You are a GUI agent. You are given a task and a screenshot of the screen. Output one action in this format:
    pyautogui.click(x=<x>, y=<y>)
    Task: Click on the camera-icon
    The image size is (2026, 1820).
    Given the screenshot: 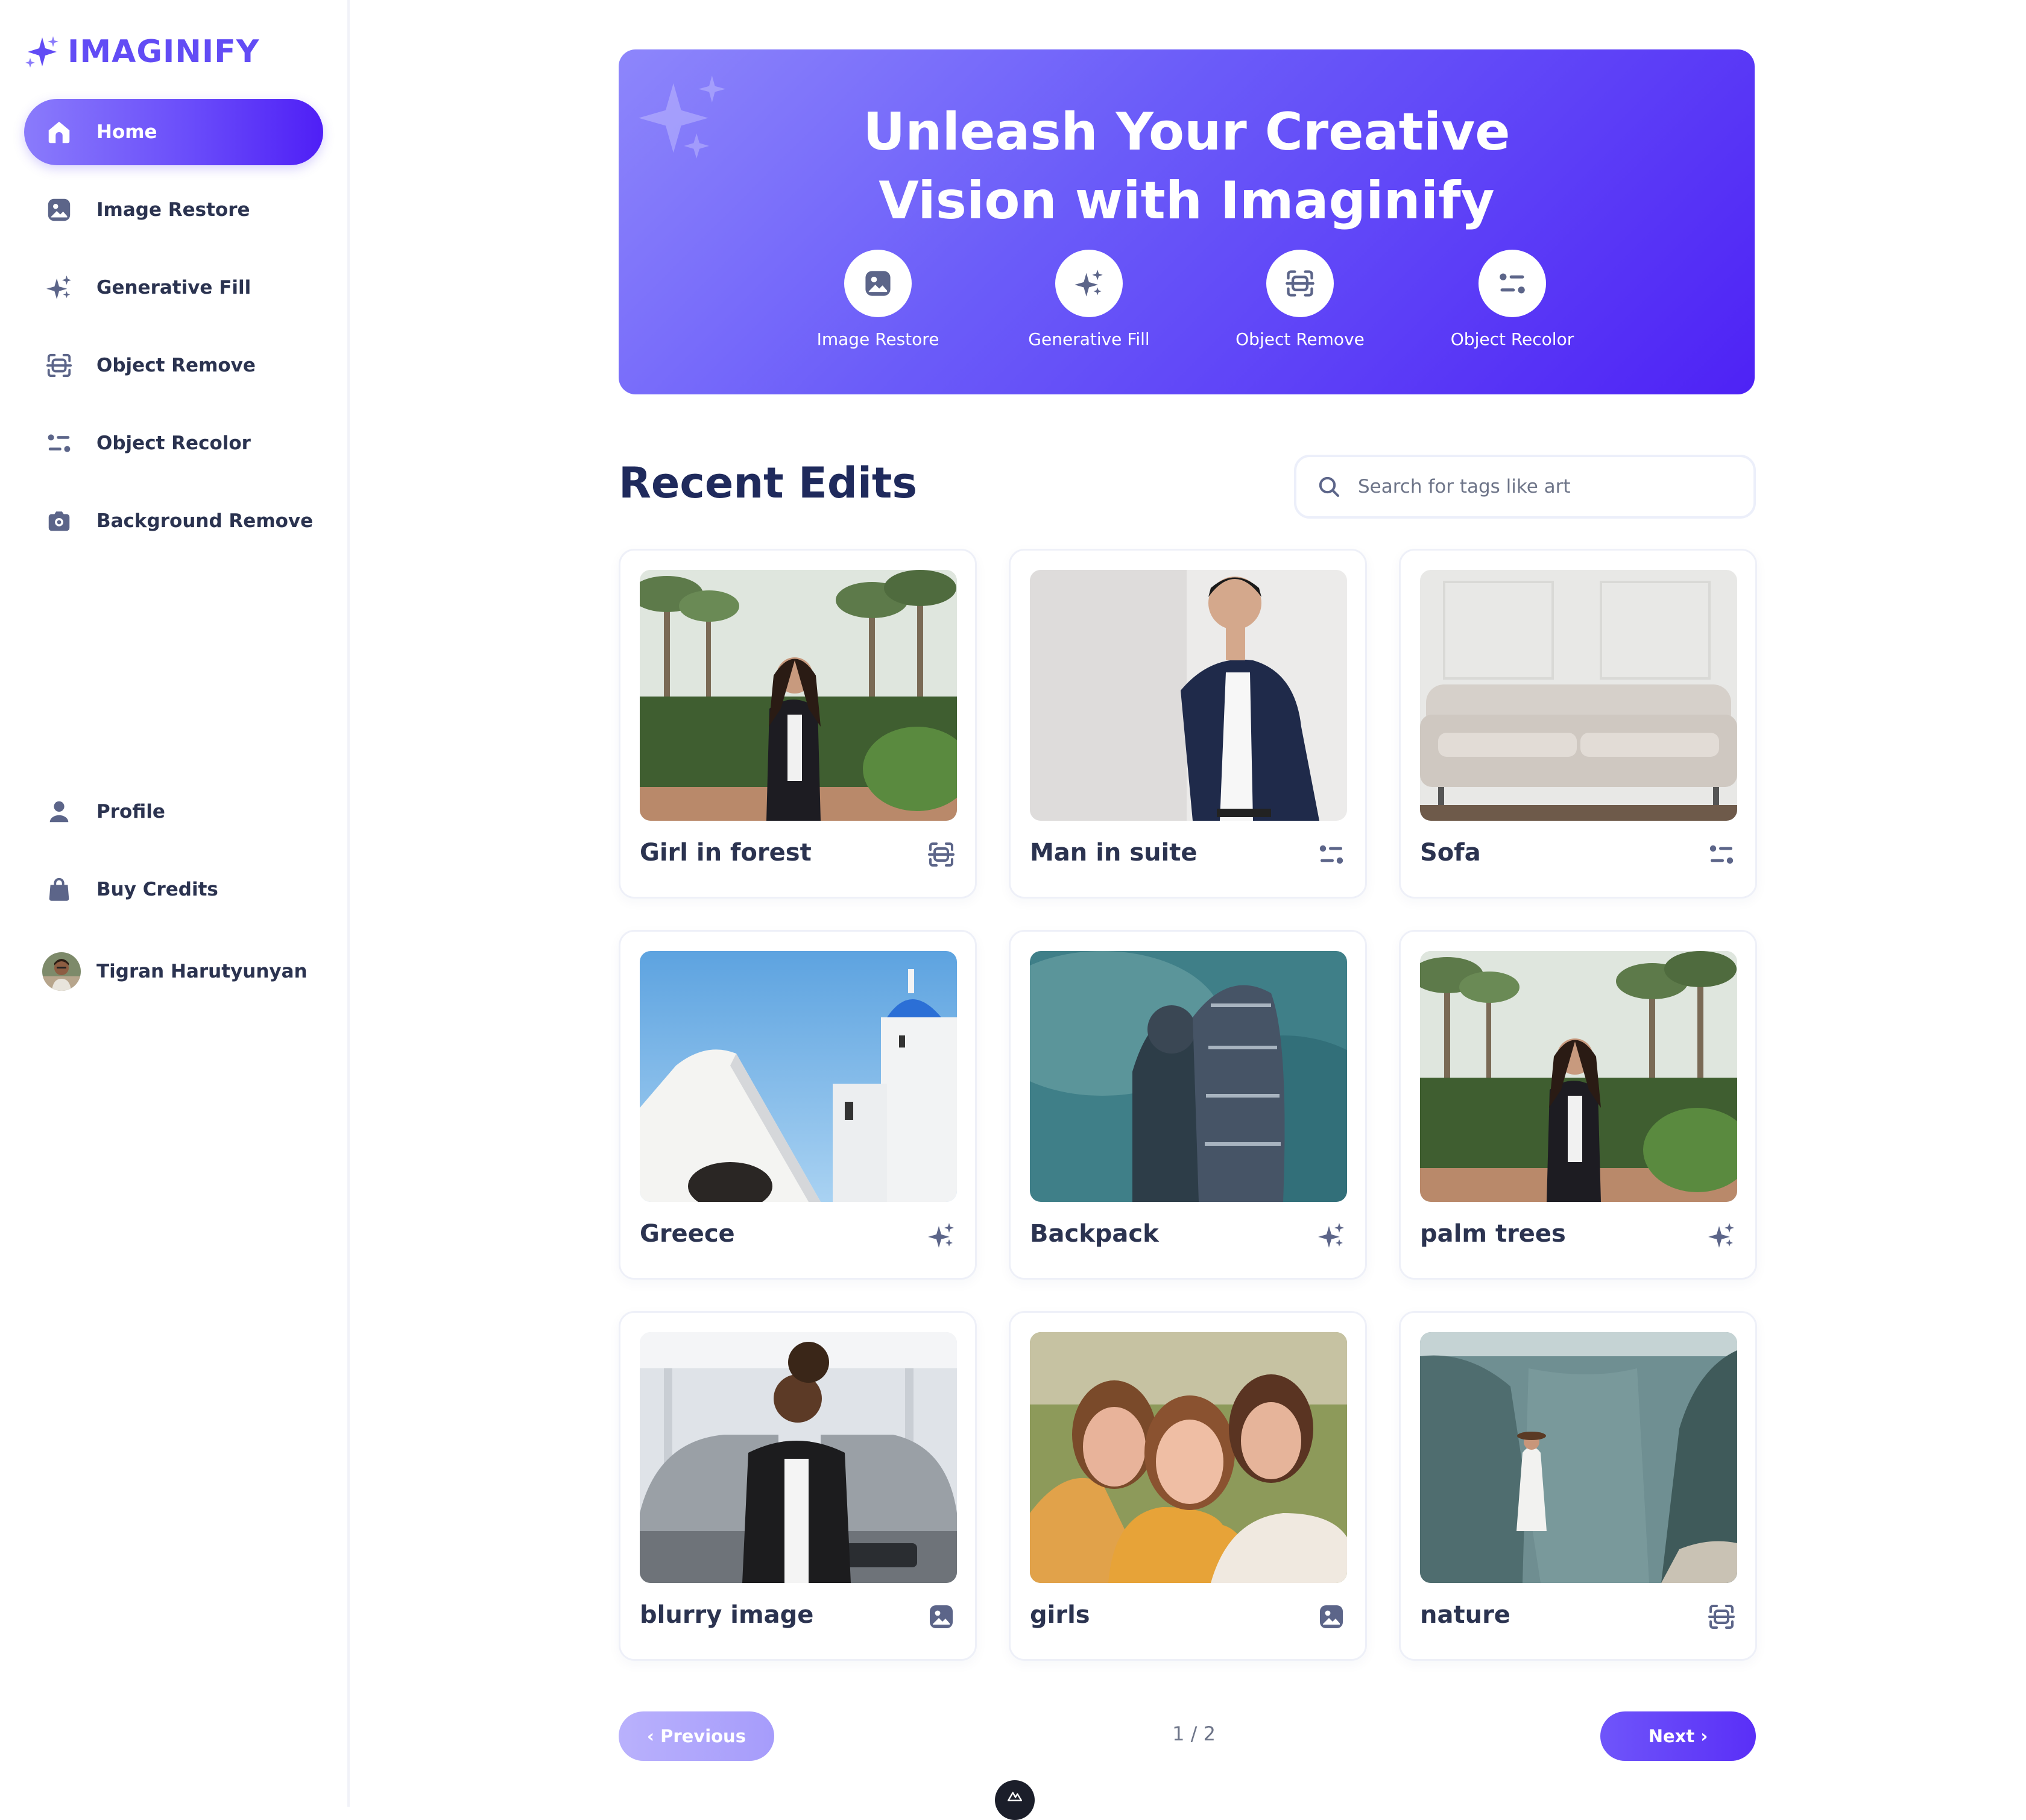 What is the action you would take?
    pyautogui.click(x=59, y=521)
    